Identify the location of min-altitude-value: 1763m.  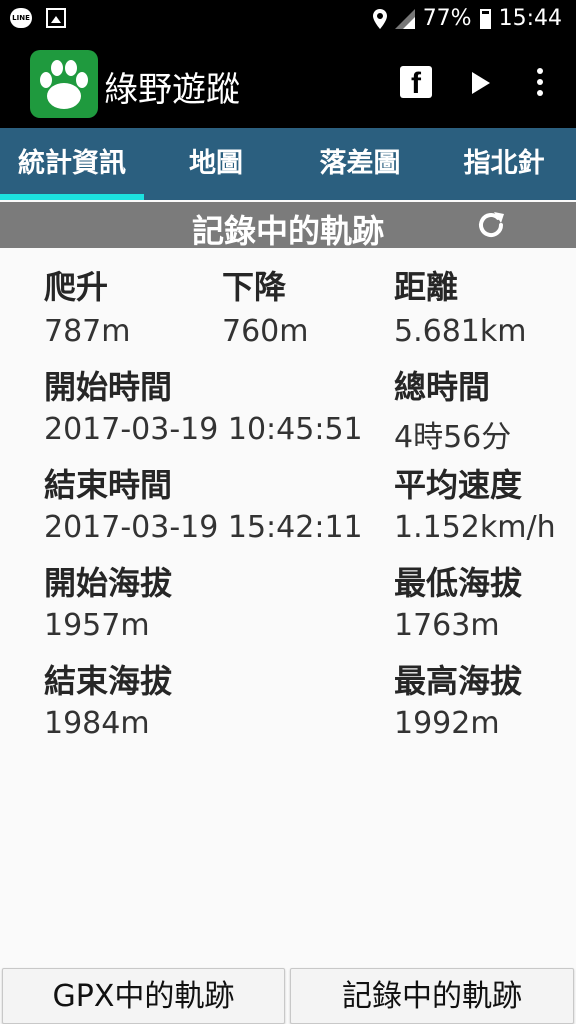
(447, 625).